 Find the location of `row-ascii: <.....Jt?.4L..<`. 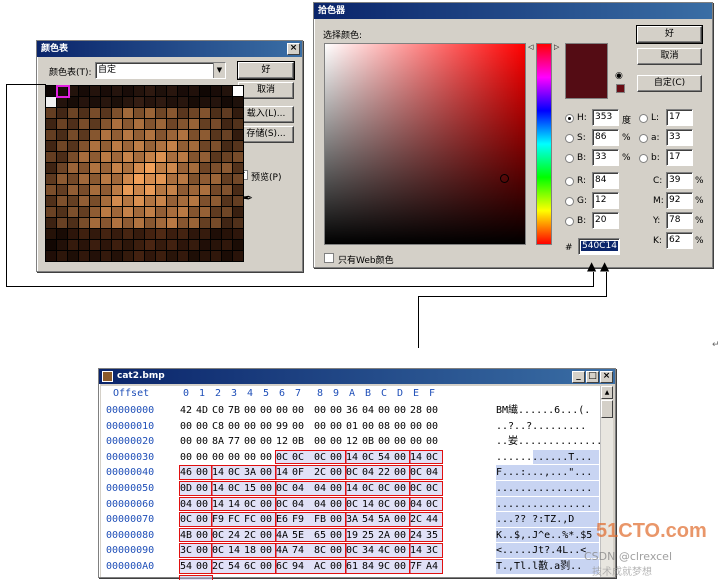

row-ascii: <.....Jt?.4L..< is located at coordinates (541, 550).